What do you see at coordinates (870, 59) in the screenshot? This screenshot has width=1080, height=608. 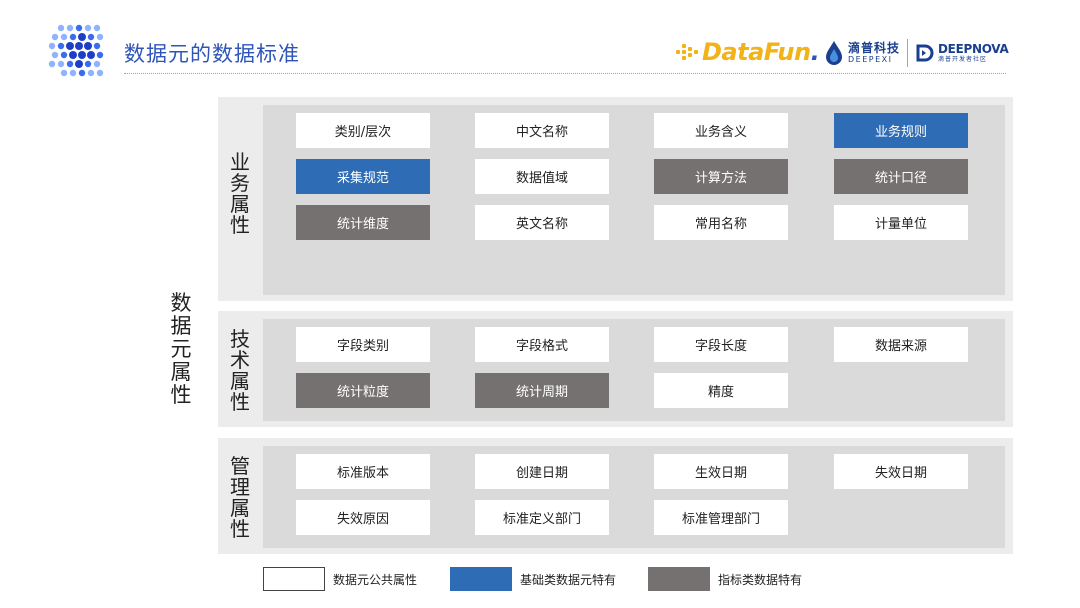 I see `deepexi-en-name: DEEPEXI` at bounding box center [870, 59].